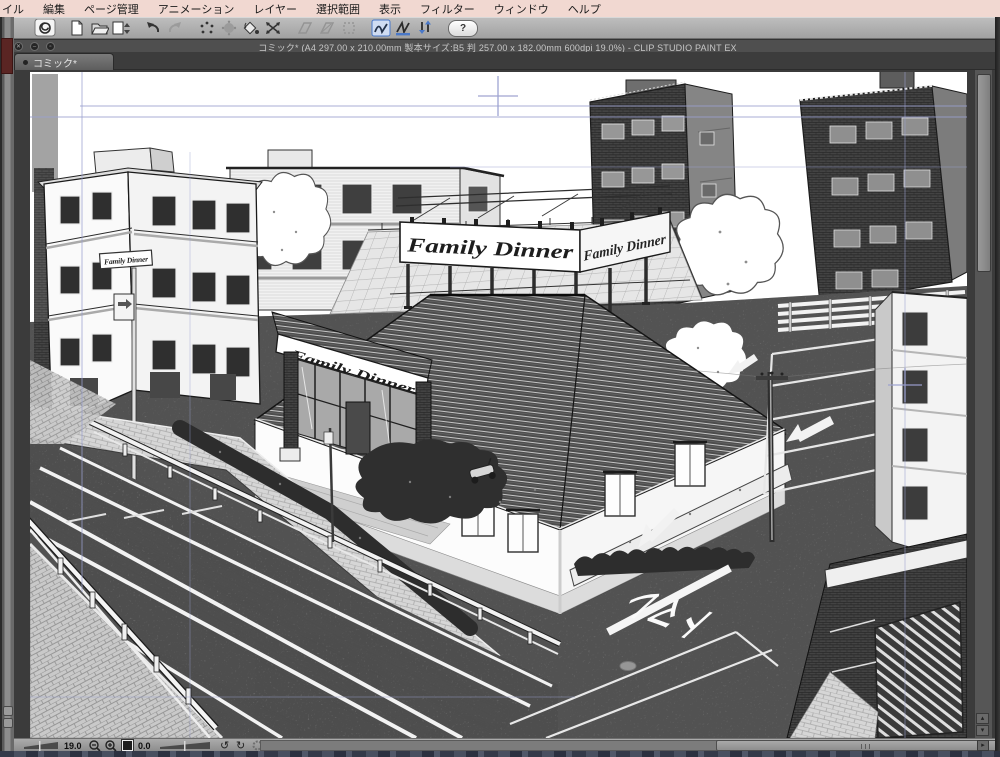 The height and width of the screenshot is (757, 1000). I want to click on help-button: ?, so click(463, 28).